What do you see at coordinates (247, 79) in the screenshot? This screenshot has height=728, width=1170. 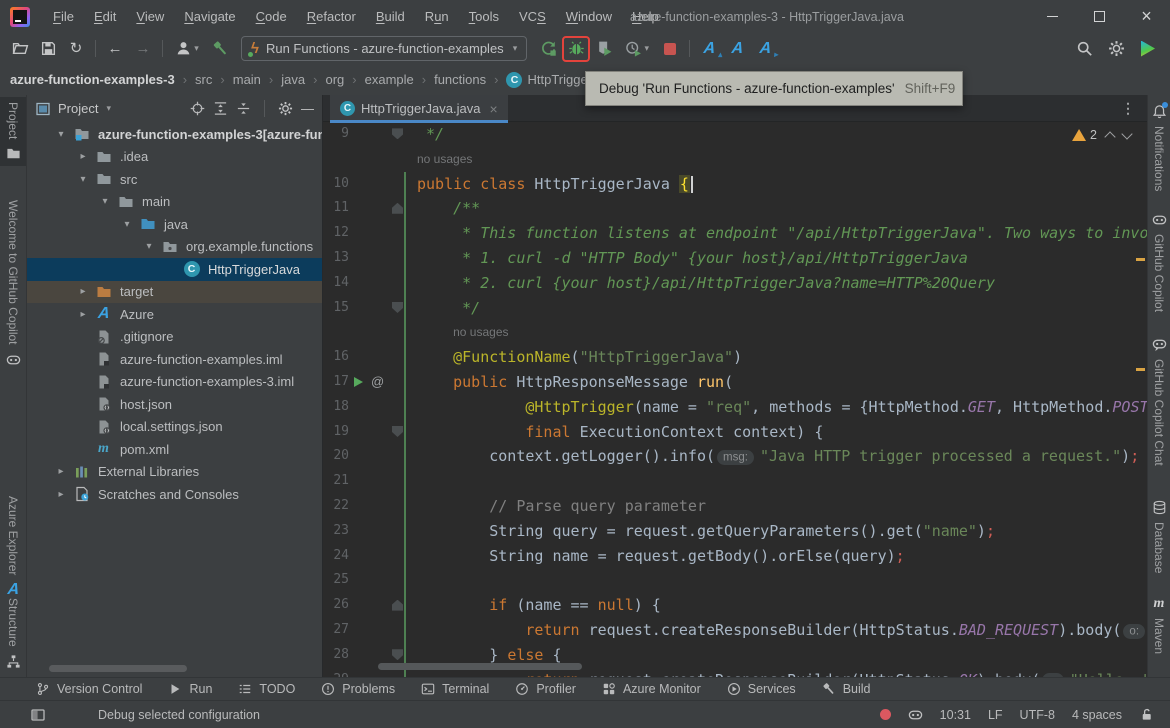 I see `breadcrumb-item-main: main` at bounding box center [247, 79].